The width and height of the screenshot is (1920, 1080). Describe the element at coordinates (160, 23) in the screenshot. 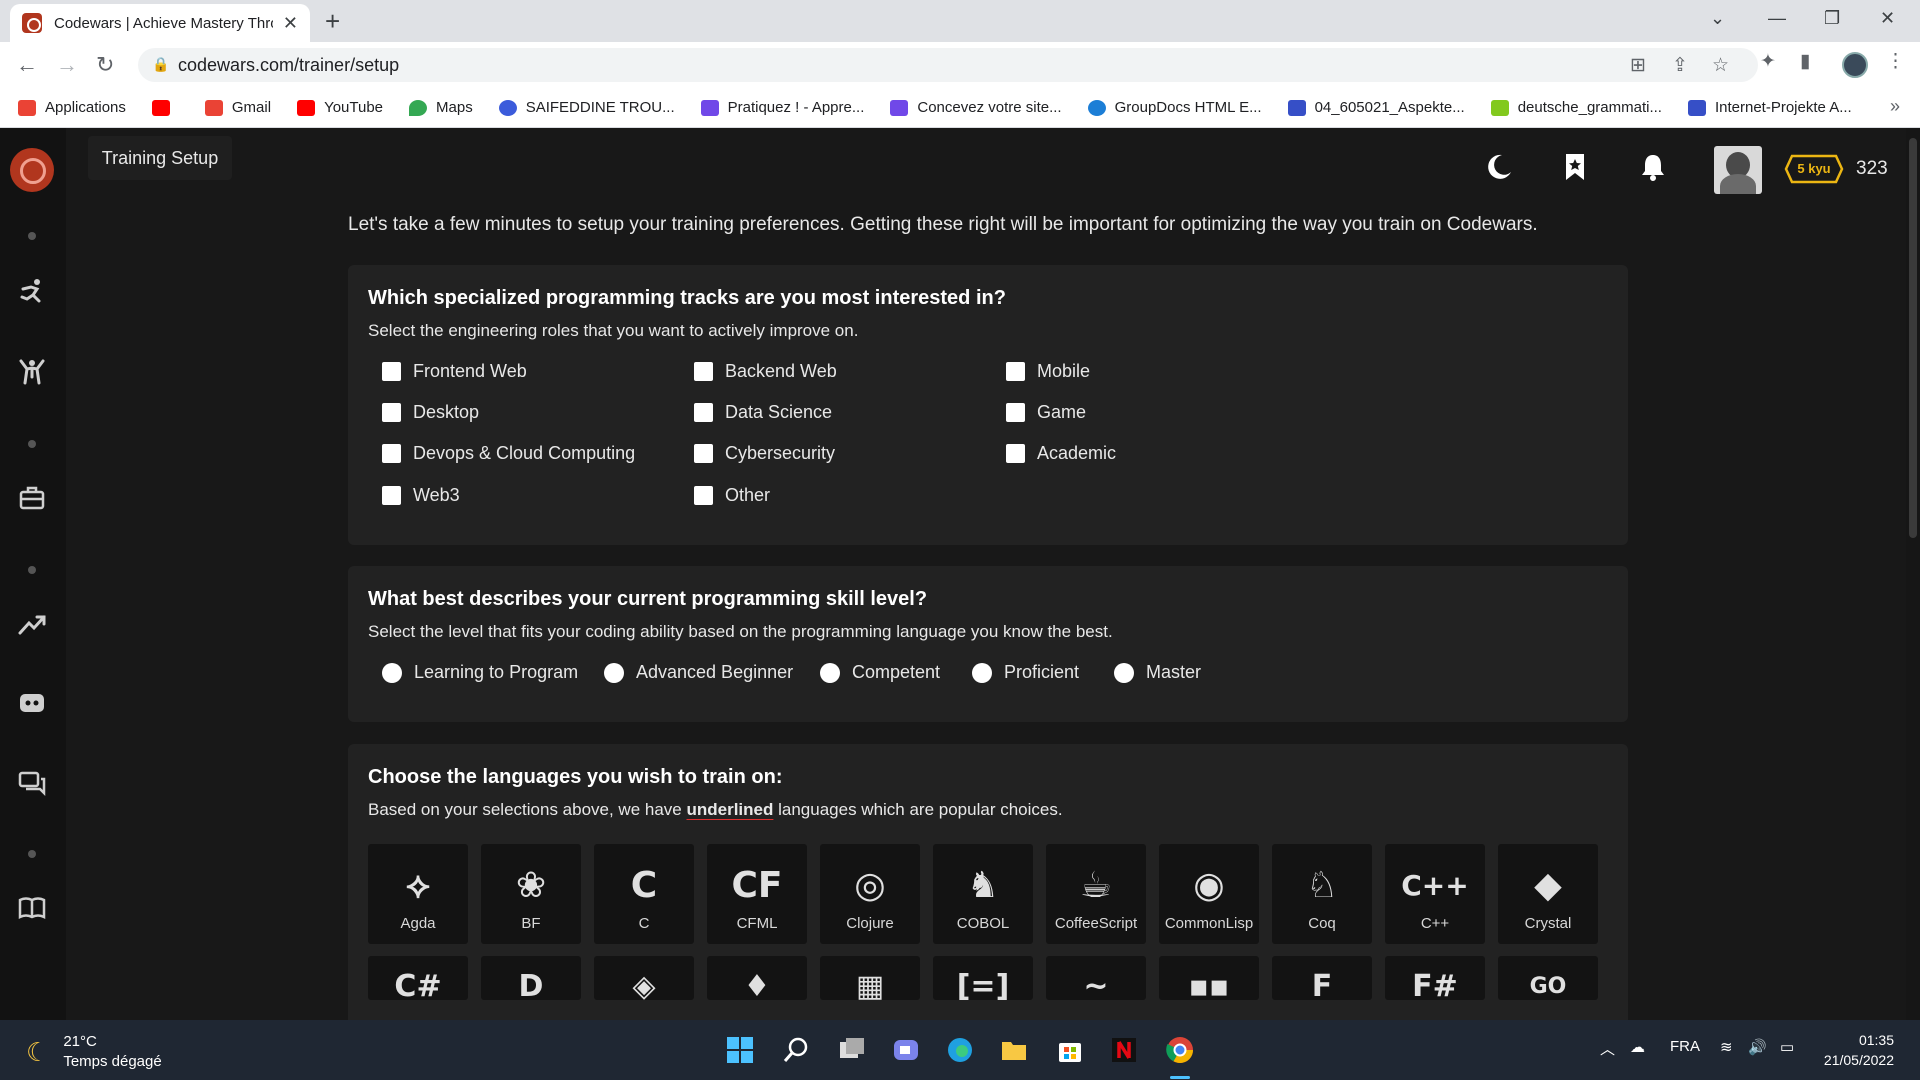

I see `browser-tab: Codewars | Achieve Mastery Thro ✕` at that location.